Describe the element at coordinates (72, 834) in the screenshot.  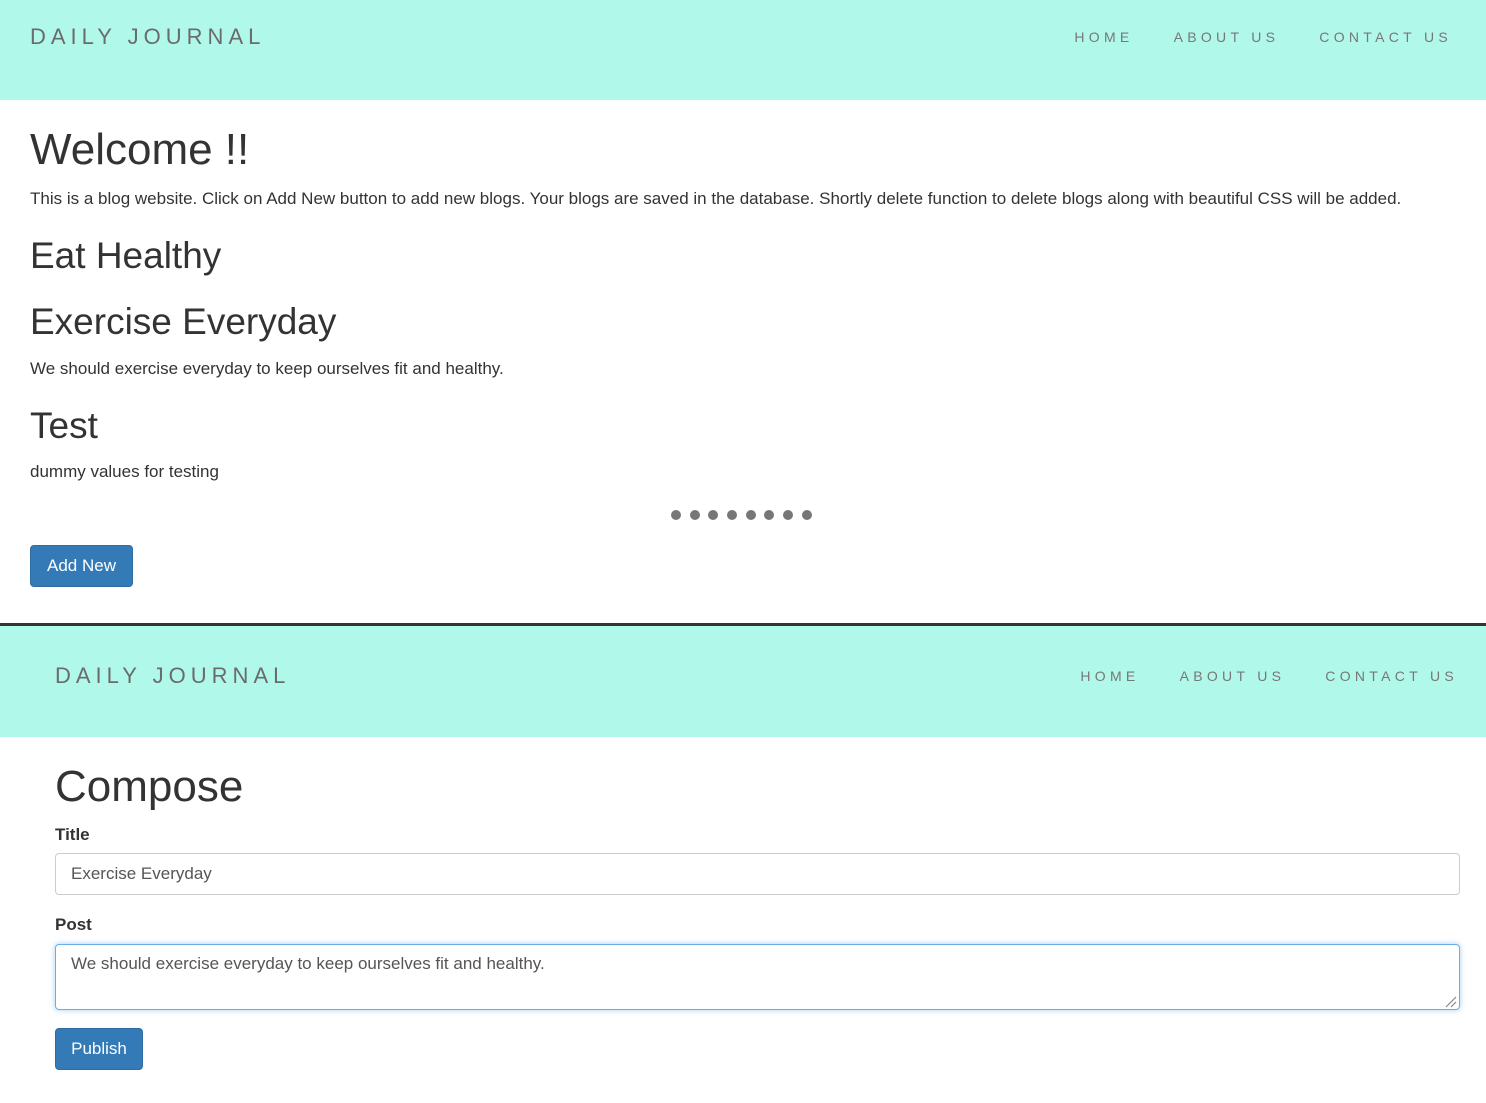
I see `title-label: Title` at that location.